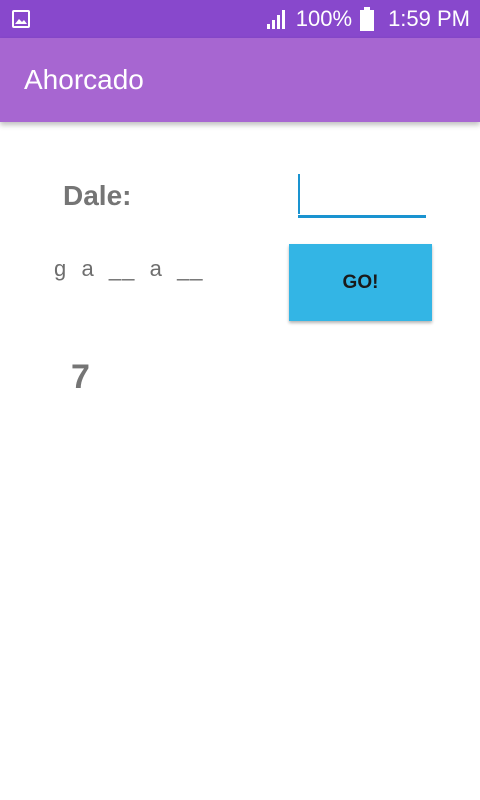 Image resolution: width=480 pixels, height=800 pixels. I want to click on battery-icon, so click(367, 19).